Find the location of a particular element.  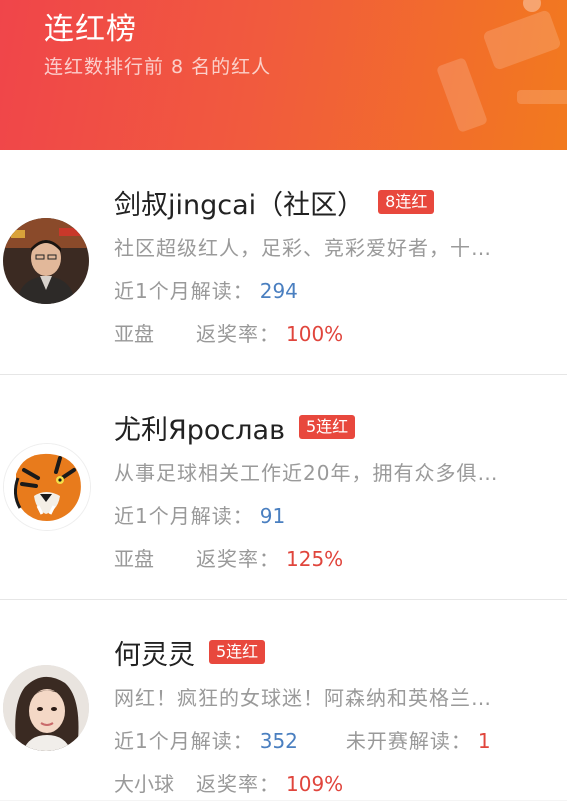

pending-count: 1 is located at coordinates (484, 741).